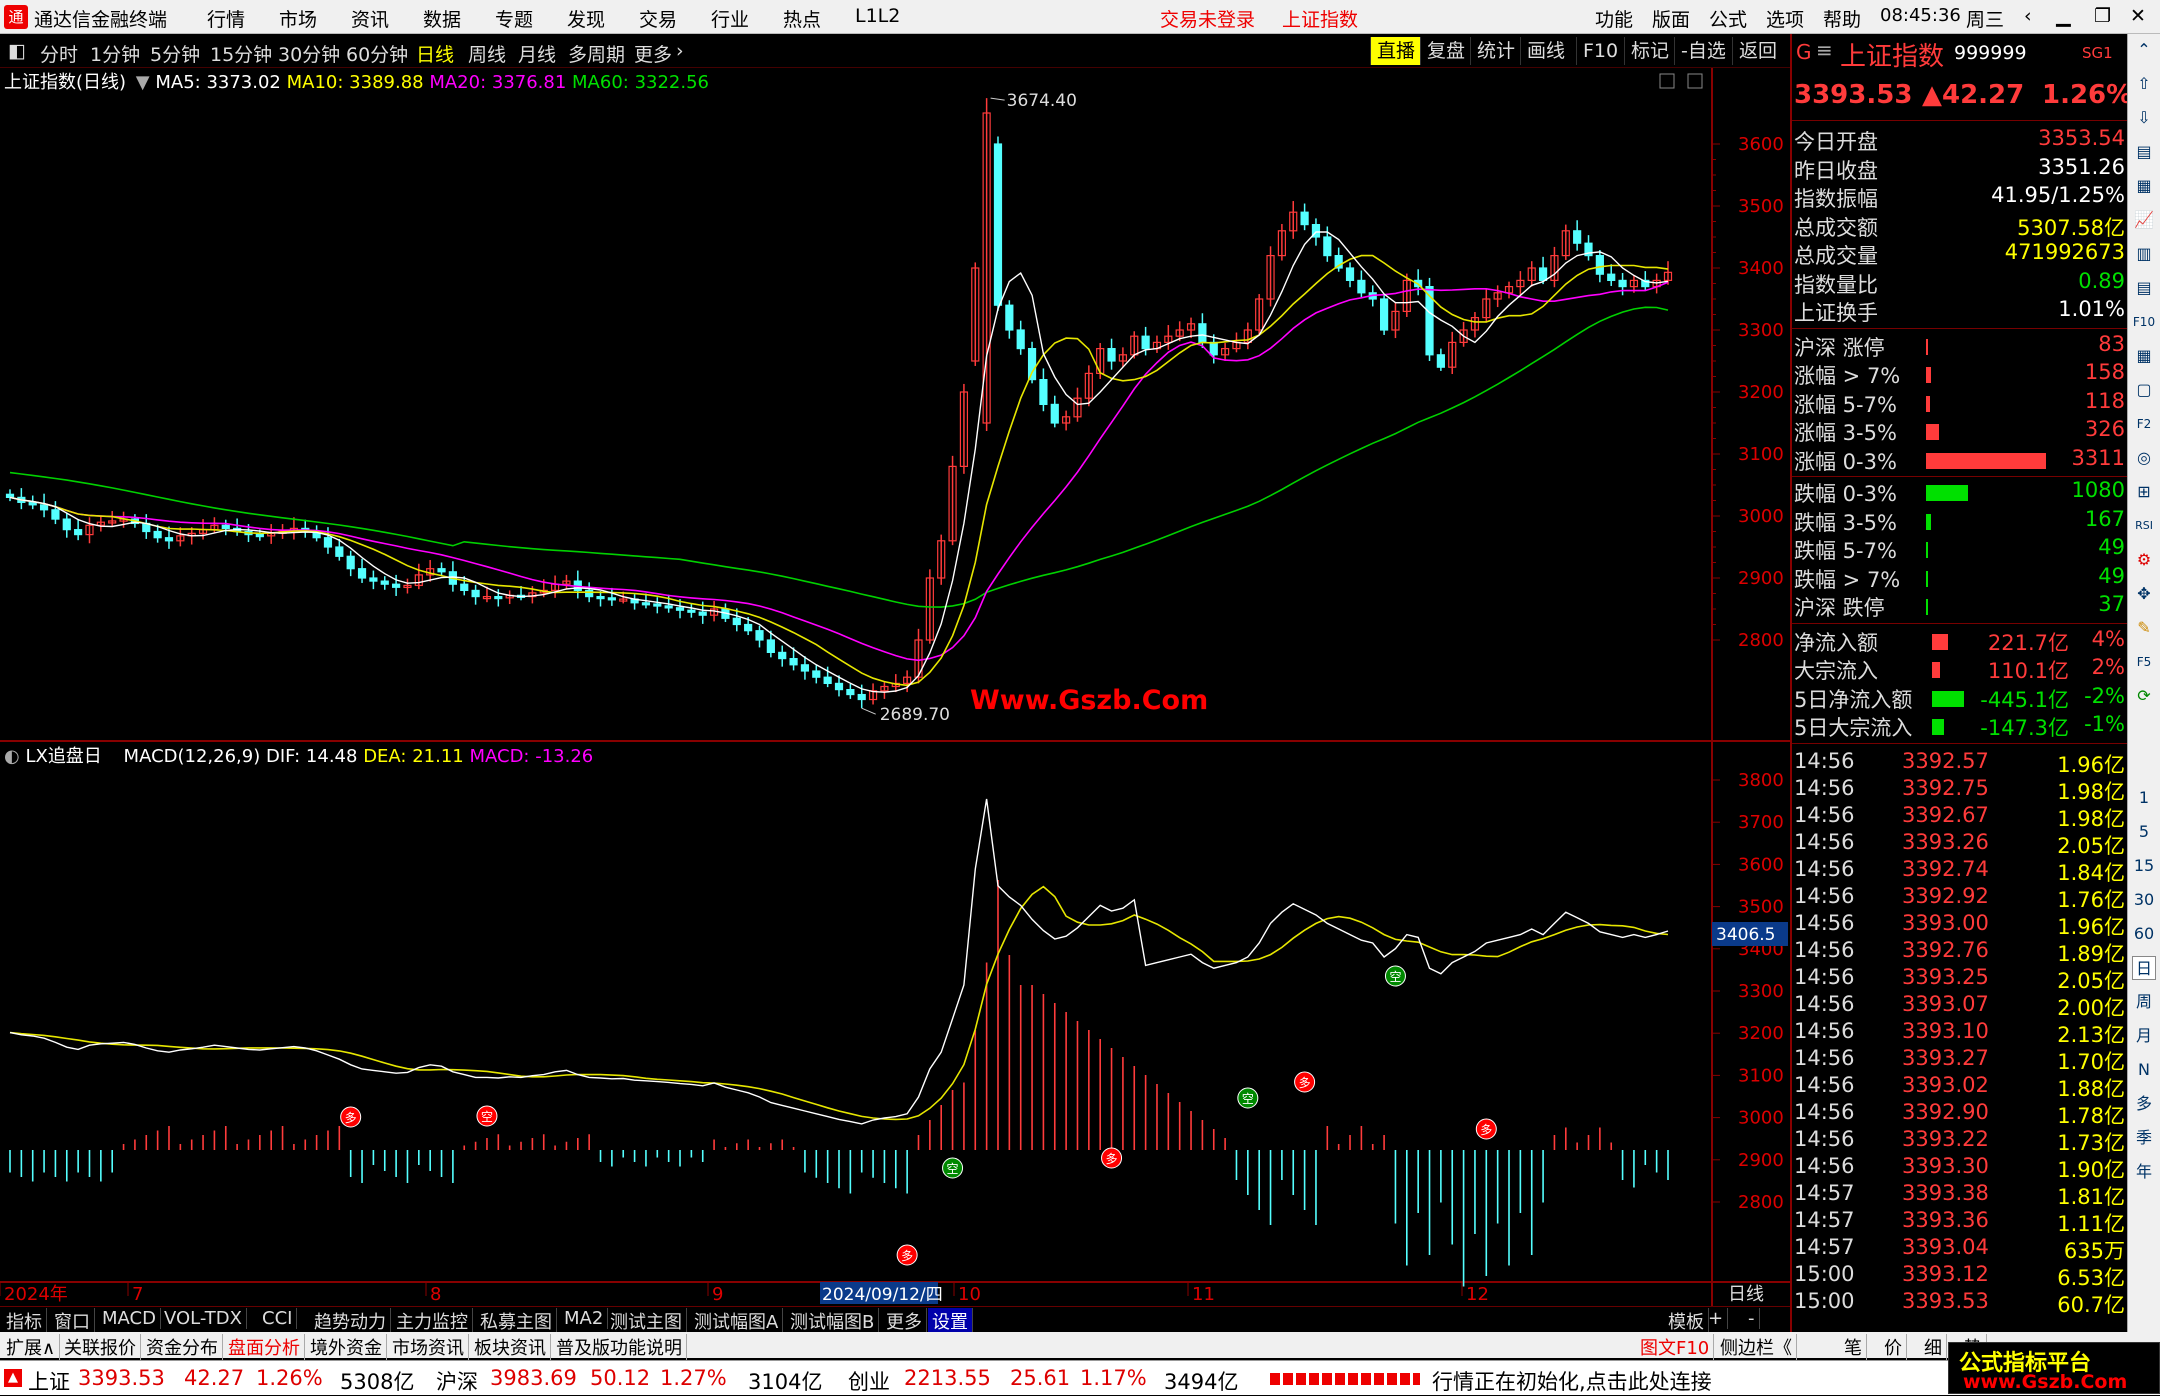 This screenshot has height=1396, width=2160. Describe the element at coordinates (487, 53) in the screenshot. I see `tf-weekly: 周线` at that location.